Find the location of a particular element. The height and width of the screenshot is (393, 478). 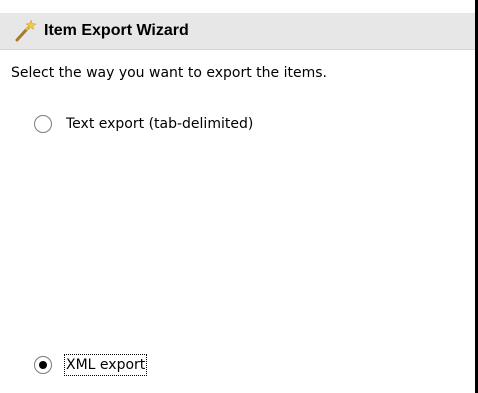

xml-export-option: XML export is located at coordinates (91, 365).